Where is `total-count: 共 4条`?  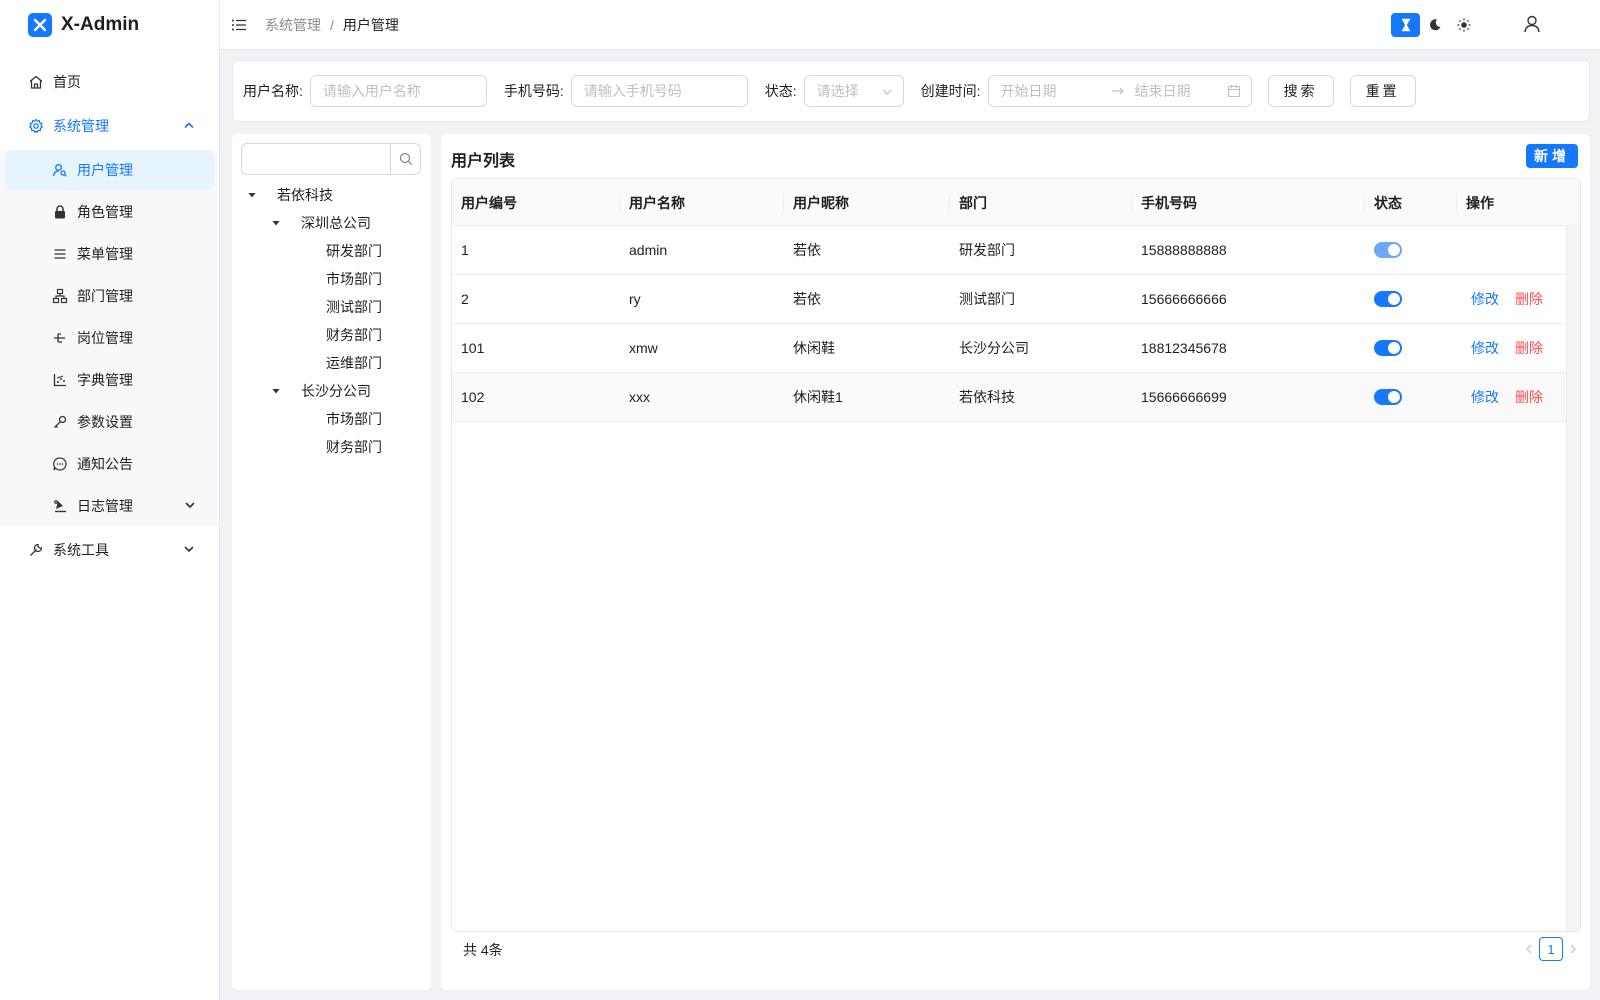 total-count: 共 4条 is located at coordinates (483, 950).